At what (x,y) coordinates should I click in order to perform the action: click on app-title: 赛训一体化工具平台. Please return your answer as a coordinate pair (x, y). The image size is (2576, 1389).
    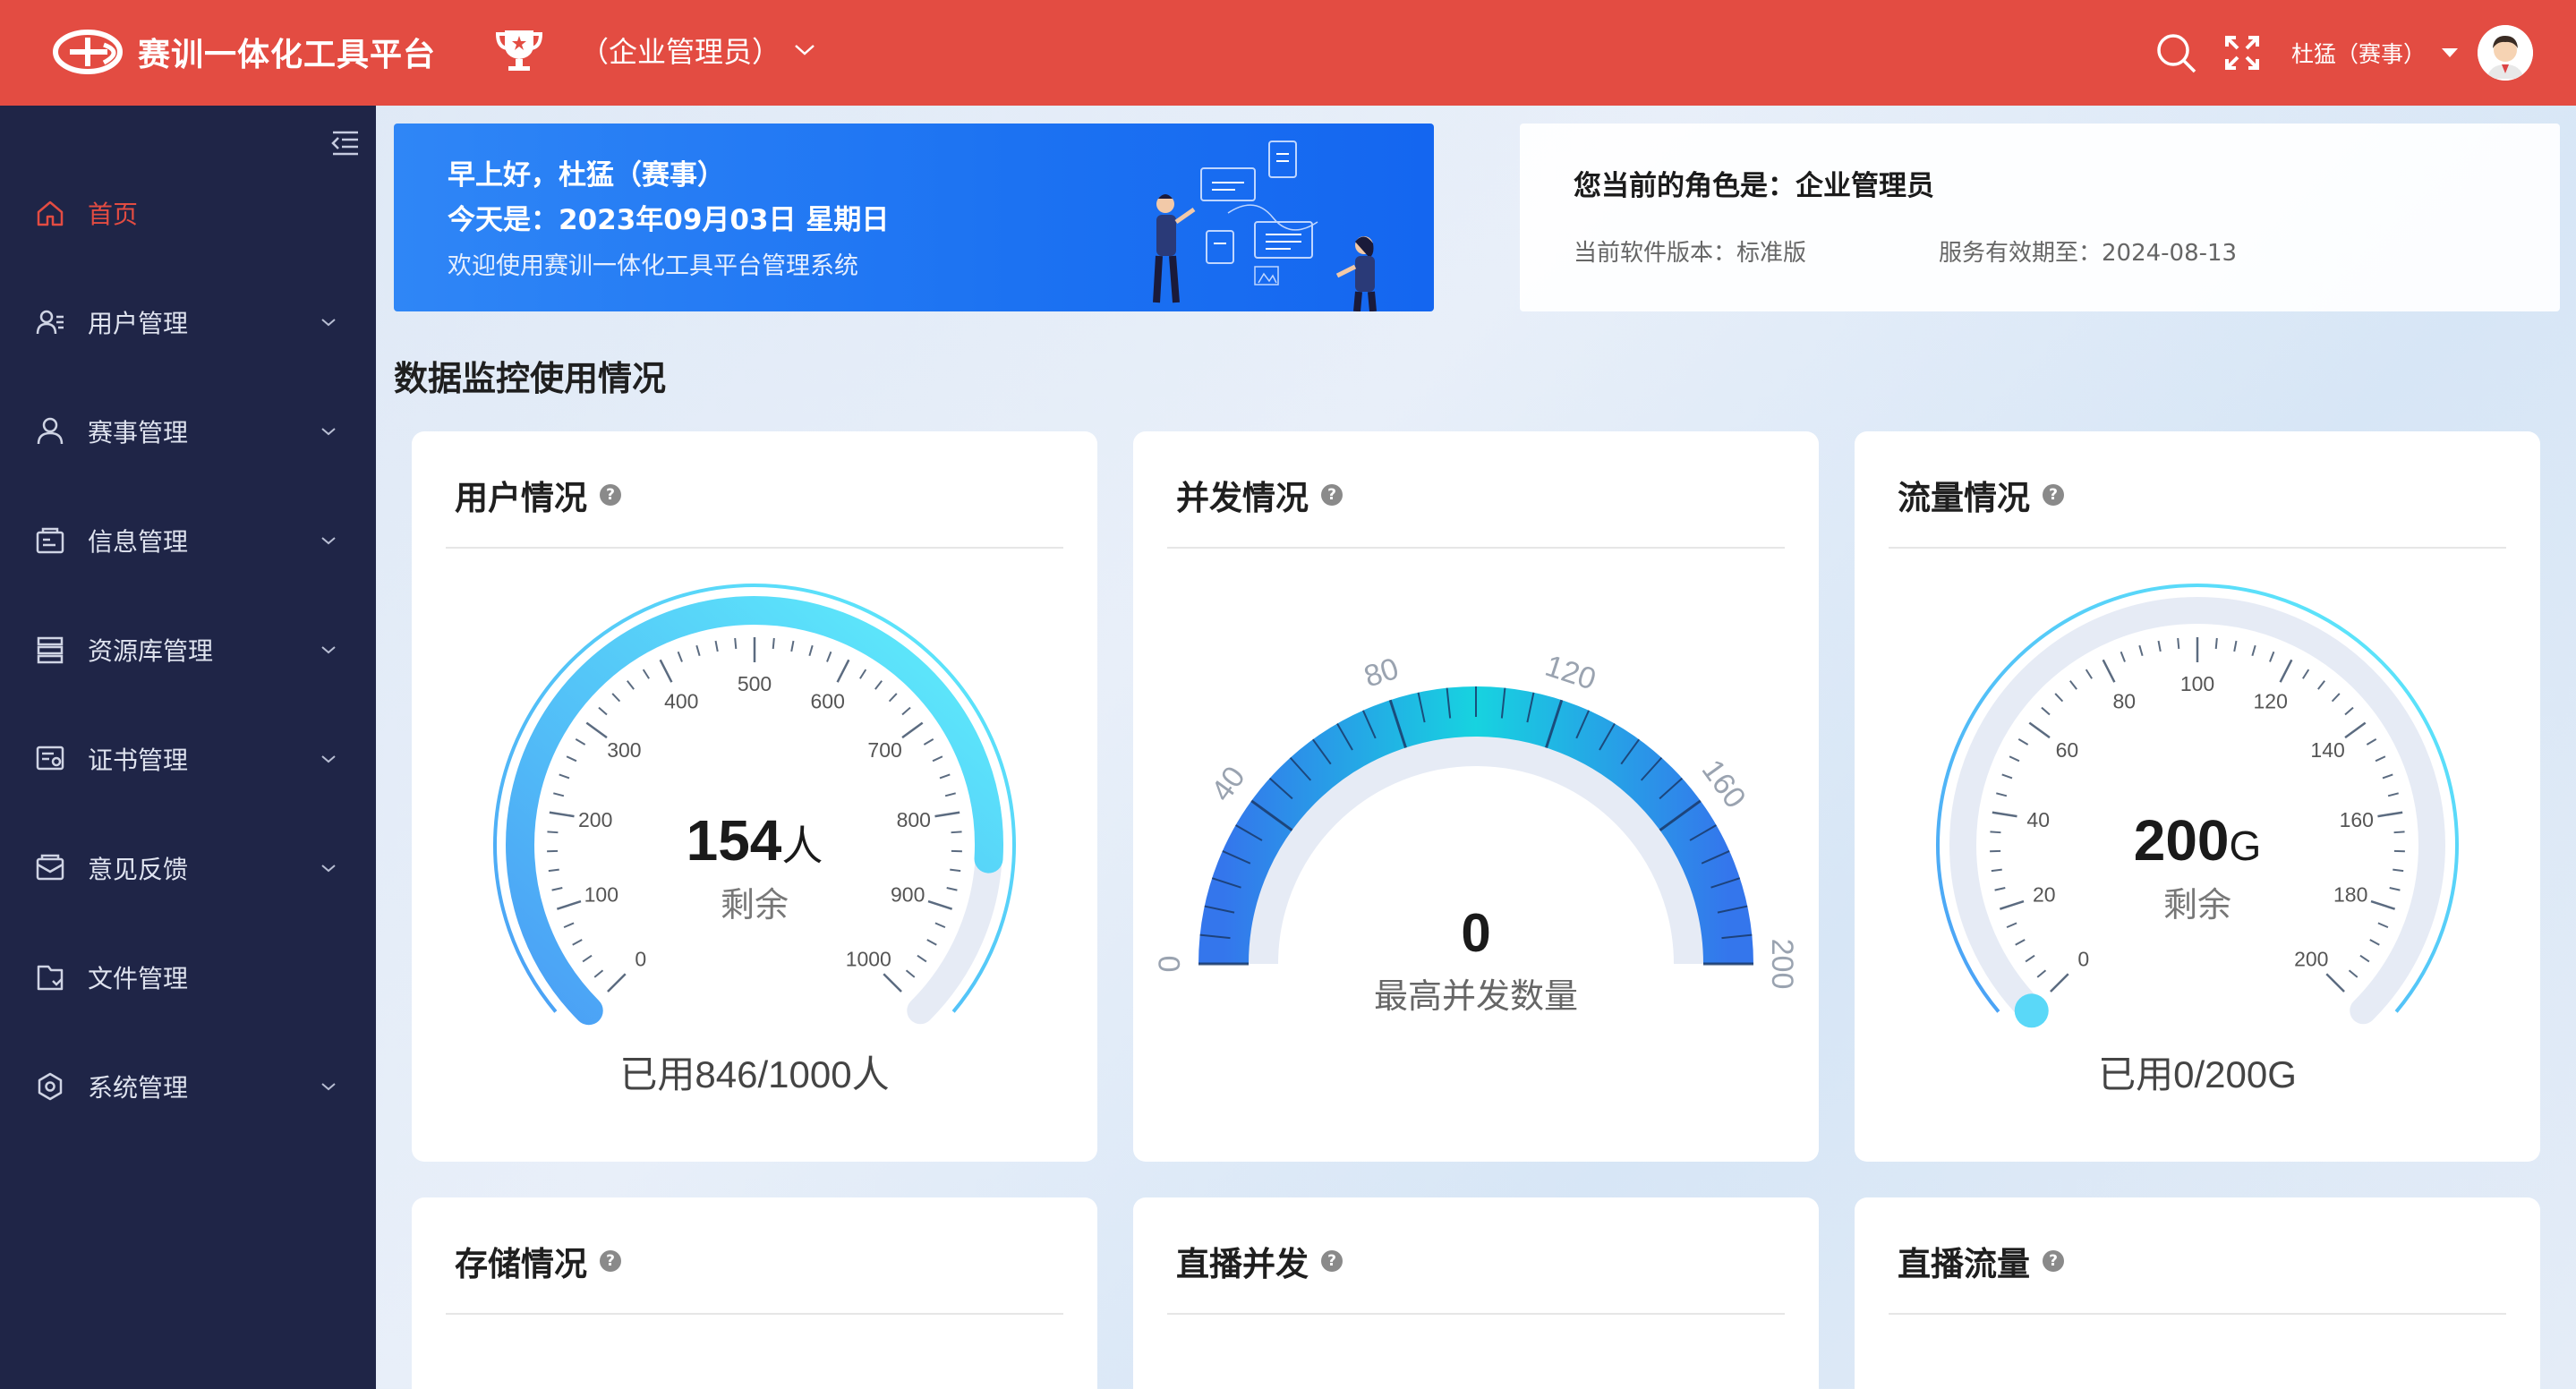
    Looking at the image, I should click on (287, 55).